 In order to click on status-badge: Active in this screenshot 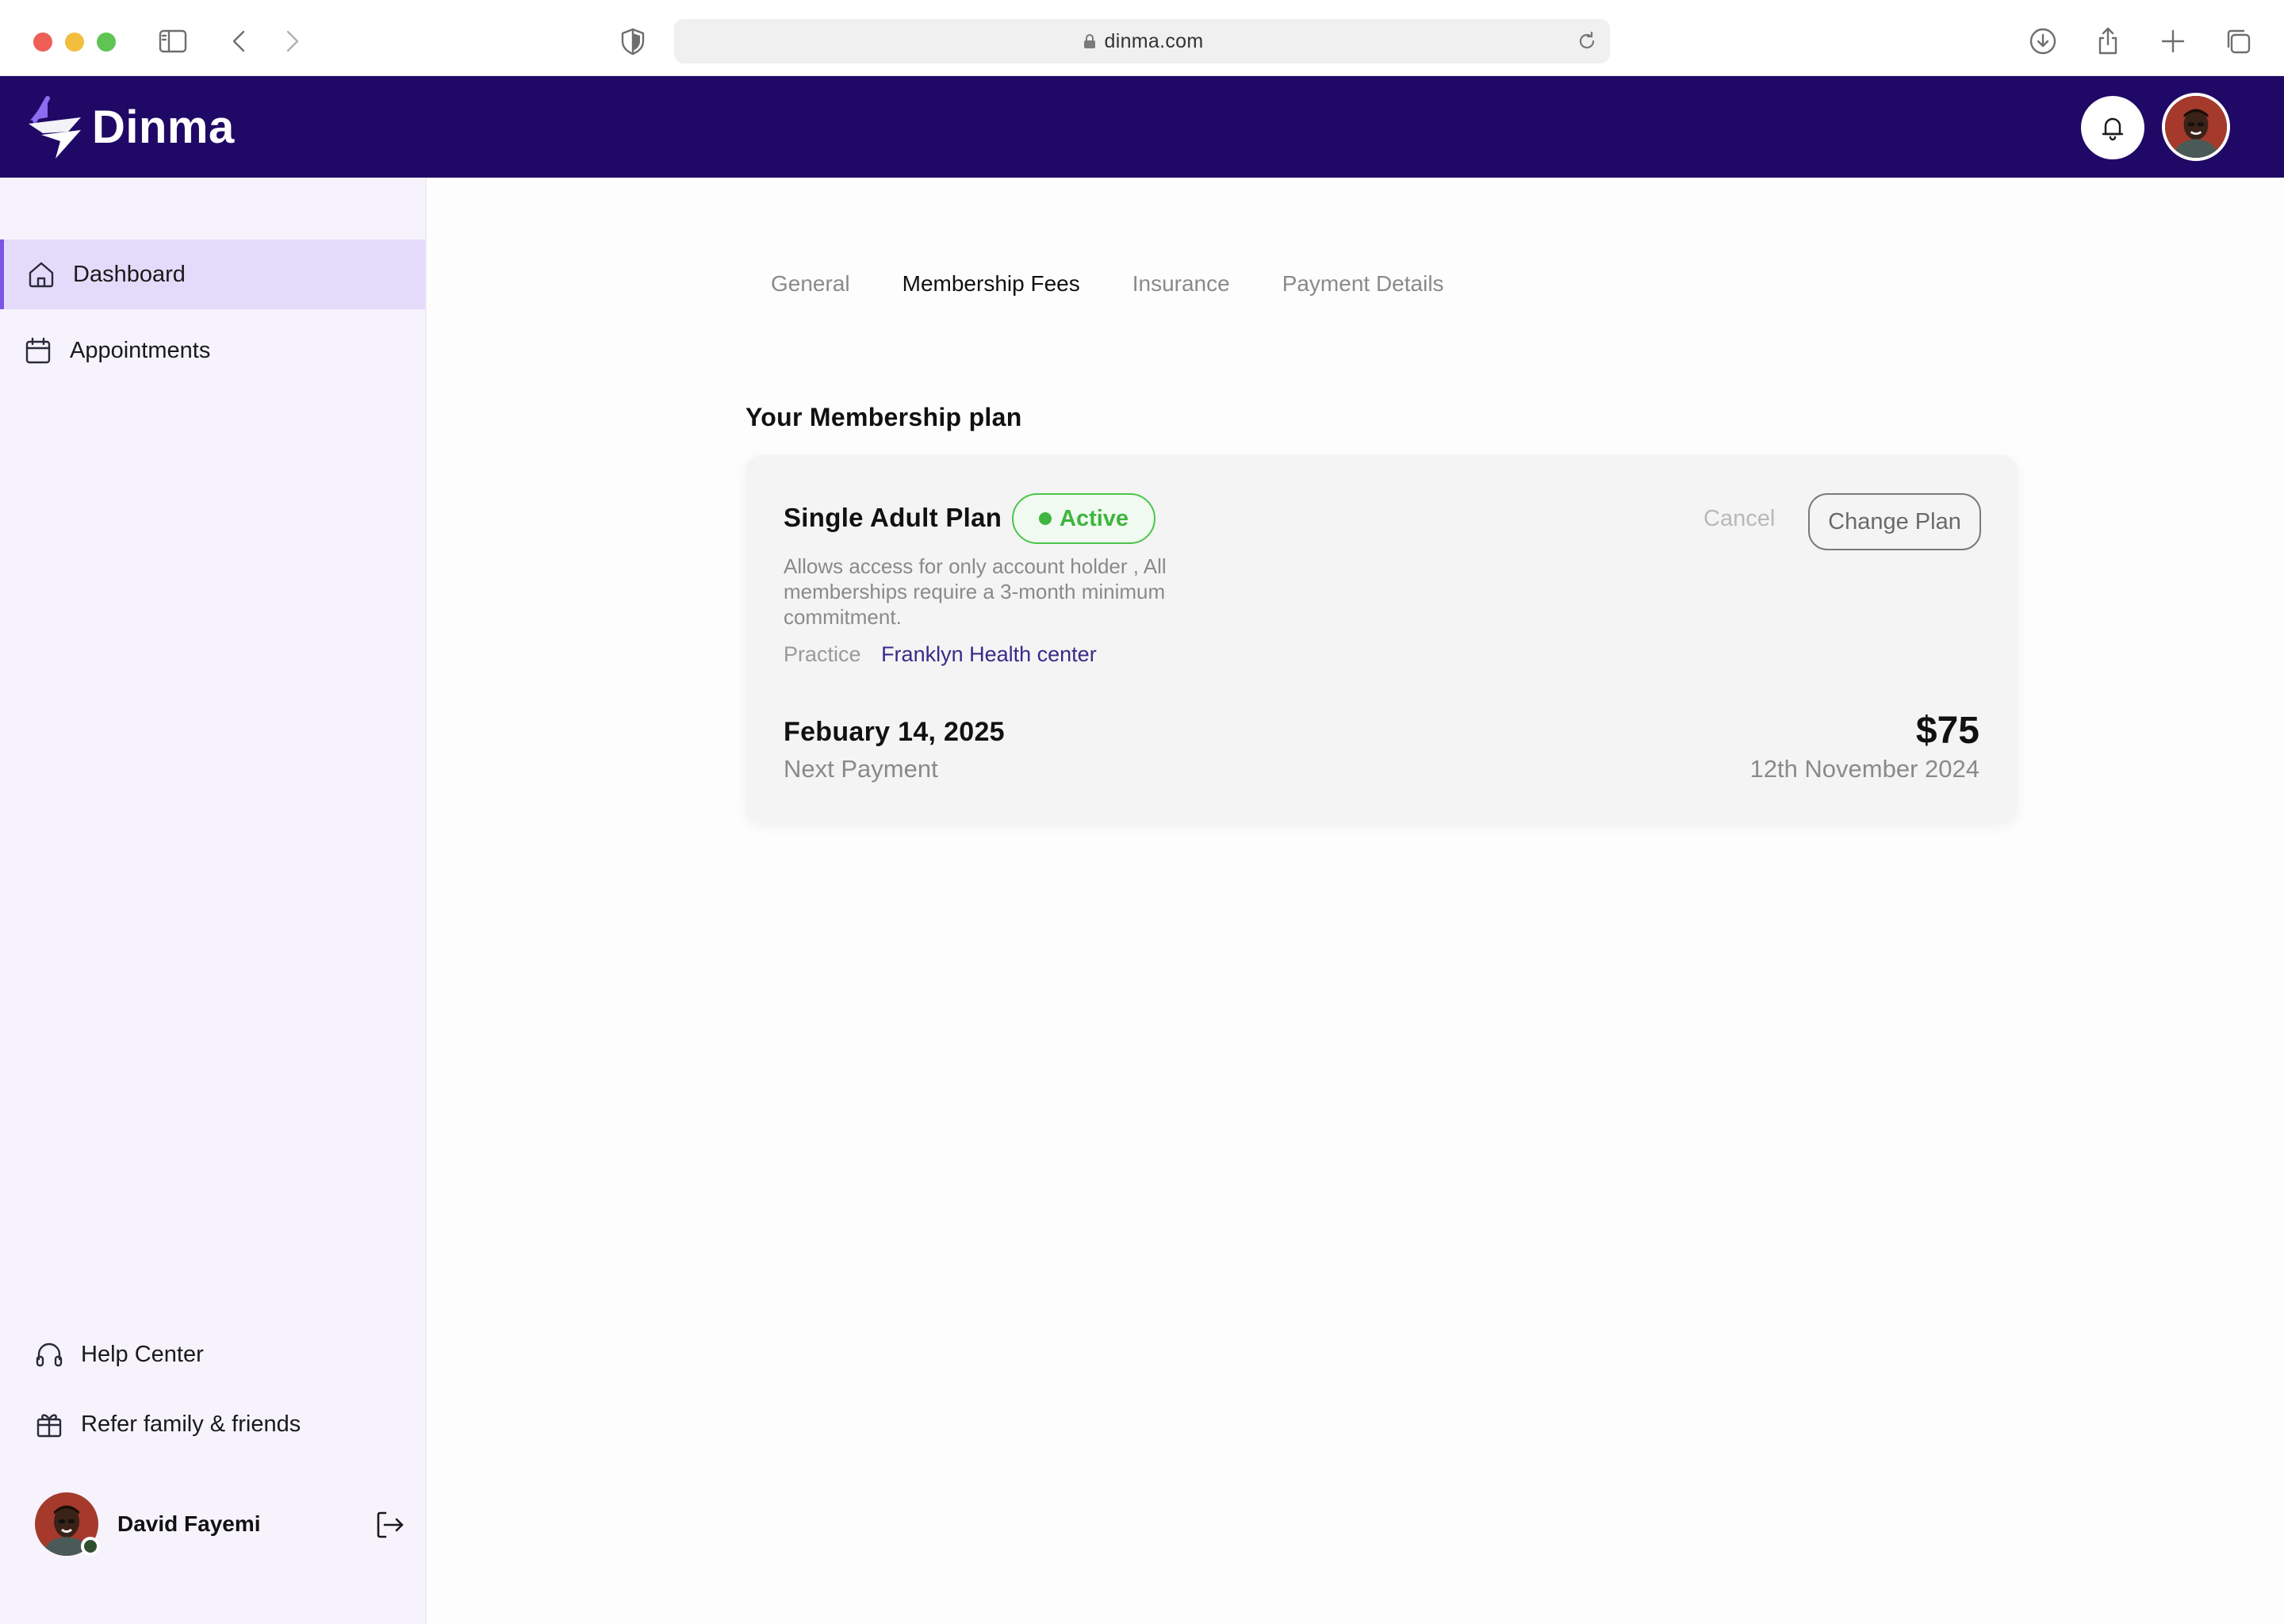, I will do `click(1084, 518)`.